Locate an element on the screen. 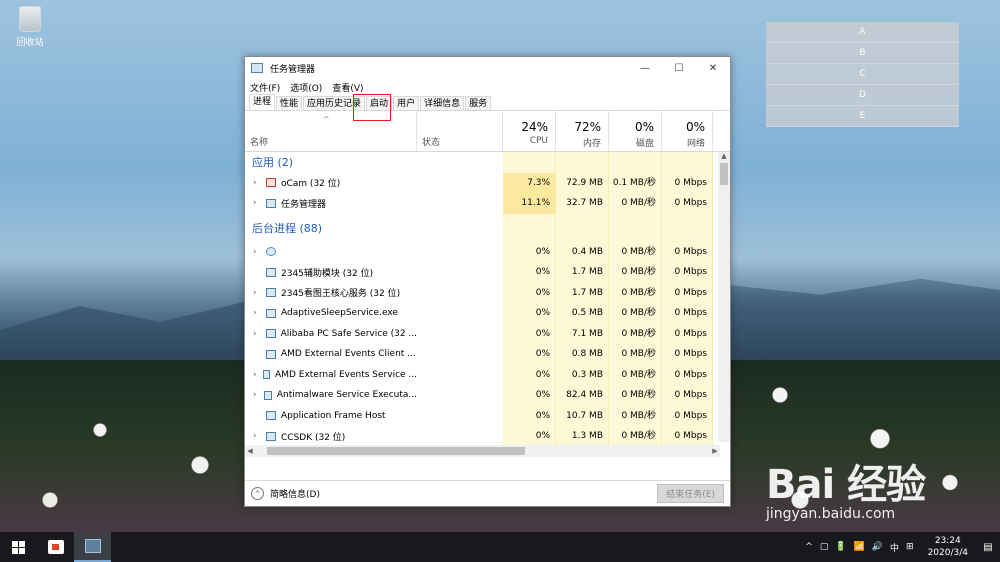 The height and width of the screenshot is (562, 1000). notification-center-icon: ▤ is located at coordinates (988, 547).